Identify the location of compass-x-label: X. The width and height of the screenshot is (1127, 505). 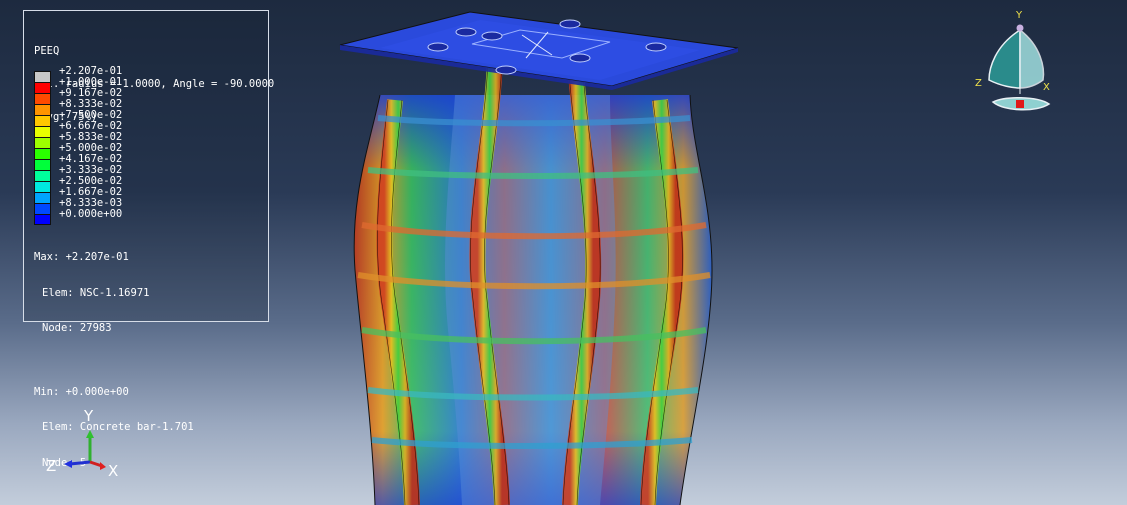
(1046, 87).